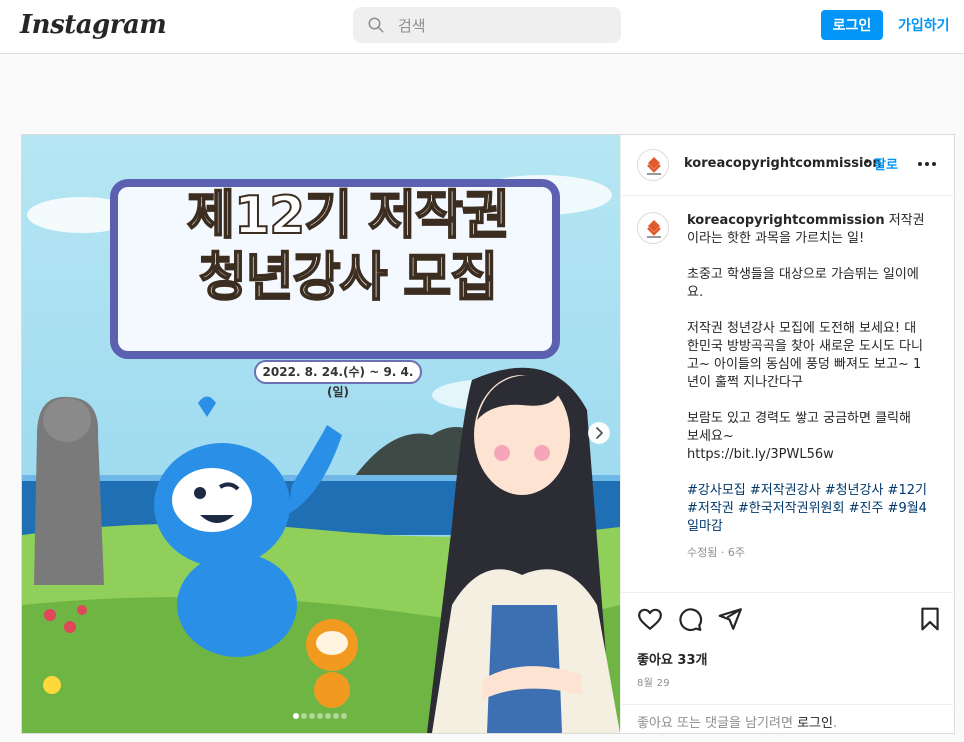  Describe the element at coordinates (783, 163) in the screenshot. I see `post-username: koreacopyrightcommission` at that location.